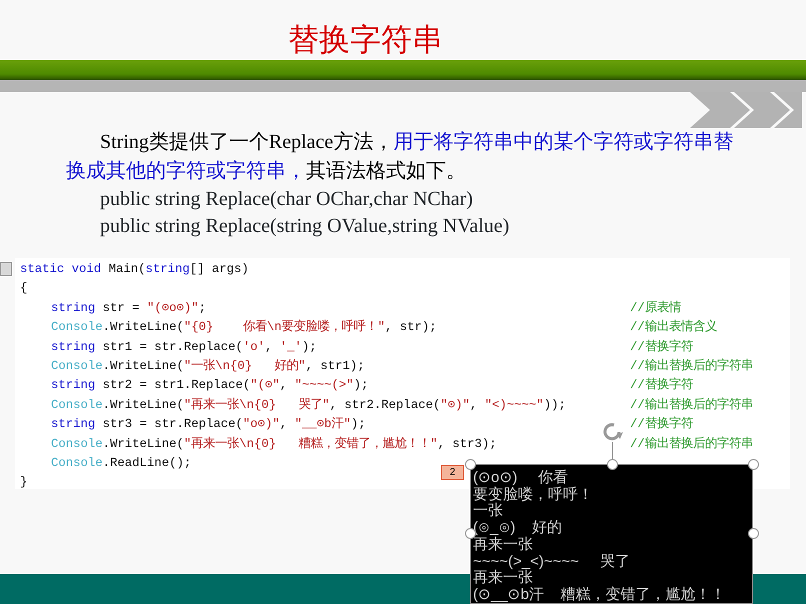 Image resolution: width=806 pixels, height=604 pixels. What do you see at coordinates (128, 307) in the screenshot?
I see `code-line: string str = "(⊙o⊙)";` at bounding box center [128, 307].